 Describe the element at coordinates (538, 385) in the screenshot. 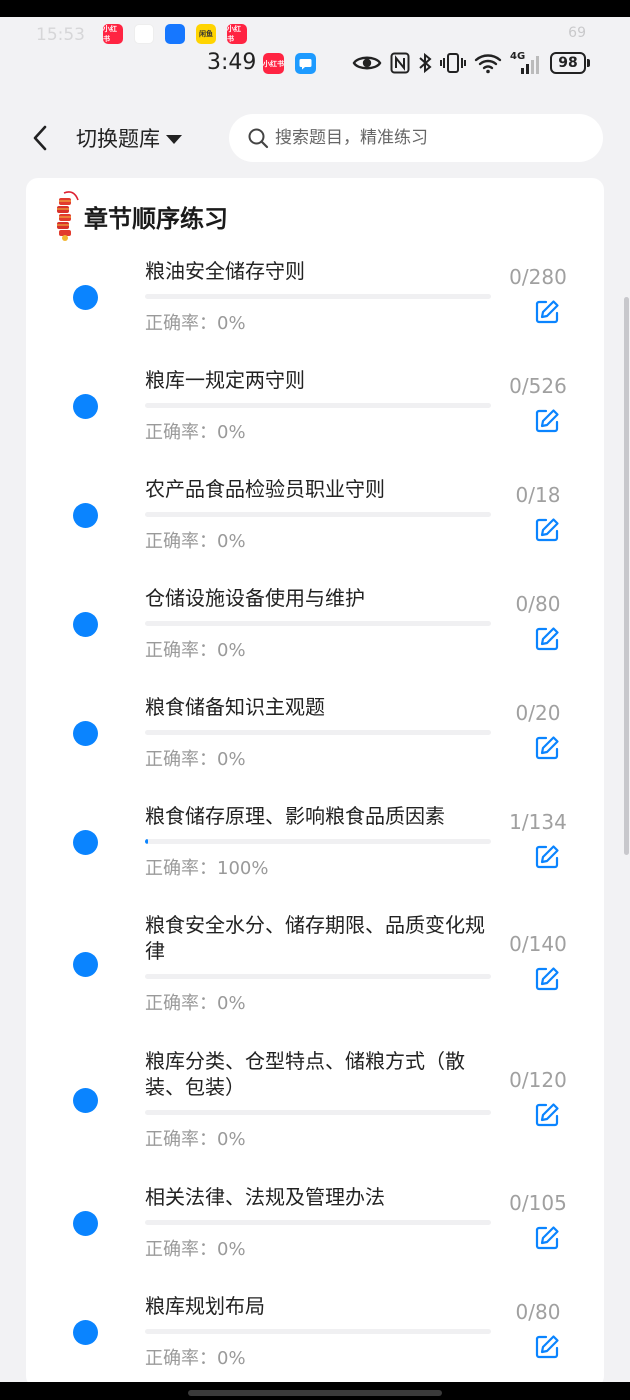

I see `chapter-count: 0/526` at that location.